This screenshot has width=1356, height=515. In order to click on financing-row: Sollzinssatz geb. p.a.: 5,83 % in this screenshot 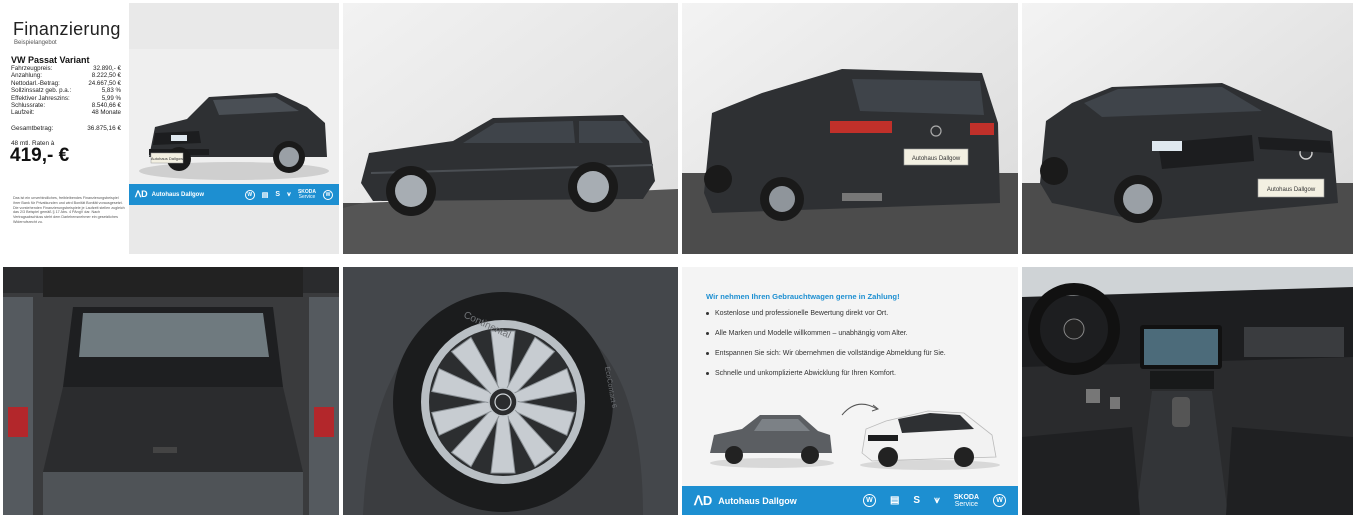, I will do `click(66, 91)`.